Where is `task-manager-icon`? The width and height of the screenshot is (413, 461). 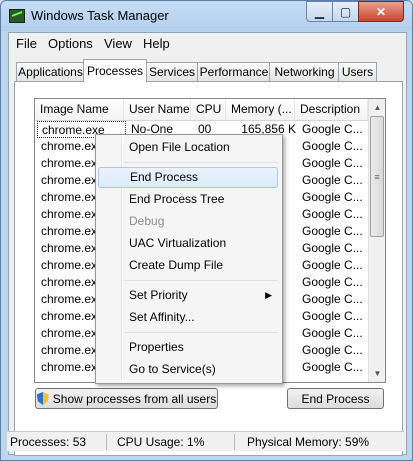 task-manager-icon is located at coordinates (17, 16).